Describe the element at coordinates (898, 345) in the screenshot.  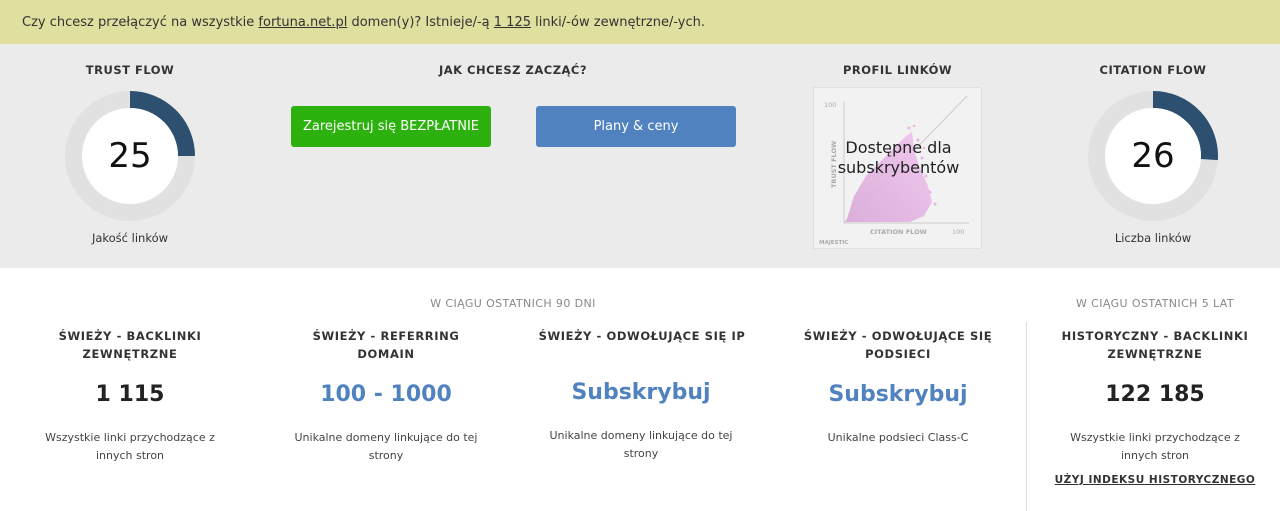
I see `stat-subnets-title: ŚWIEŻY - ODWOŁUJĄCE SIĘ PODSIECI` at that location.